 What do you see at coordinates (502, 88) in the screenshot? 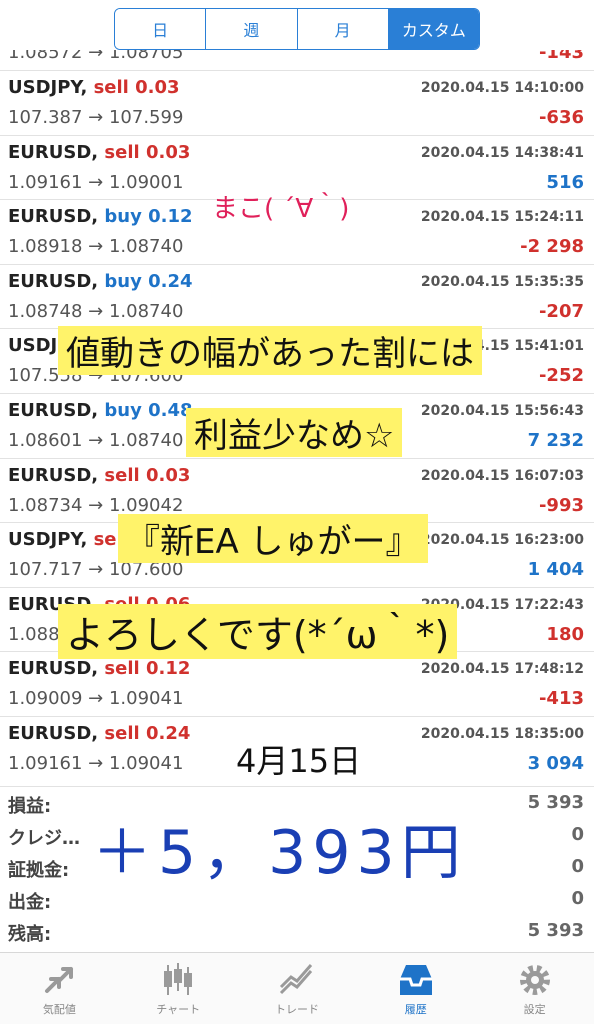
I see `trade-time: 2020.04.15 14:10:00` at bounding box center [502, 88].